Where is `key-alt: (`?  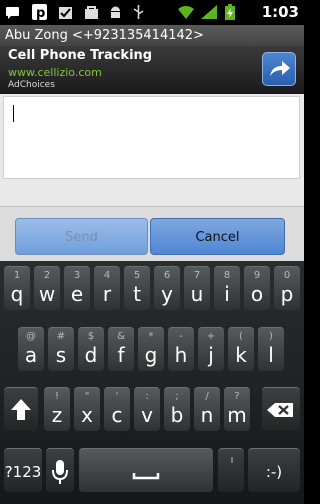 key-alt: ( is located at coordinates (241, 336).